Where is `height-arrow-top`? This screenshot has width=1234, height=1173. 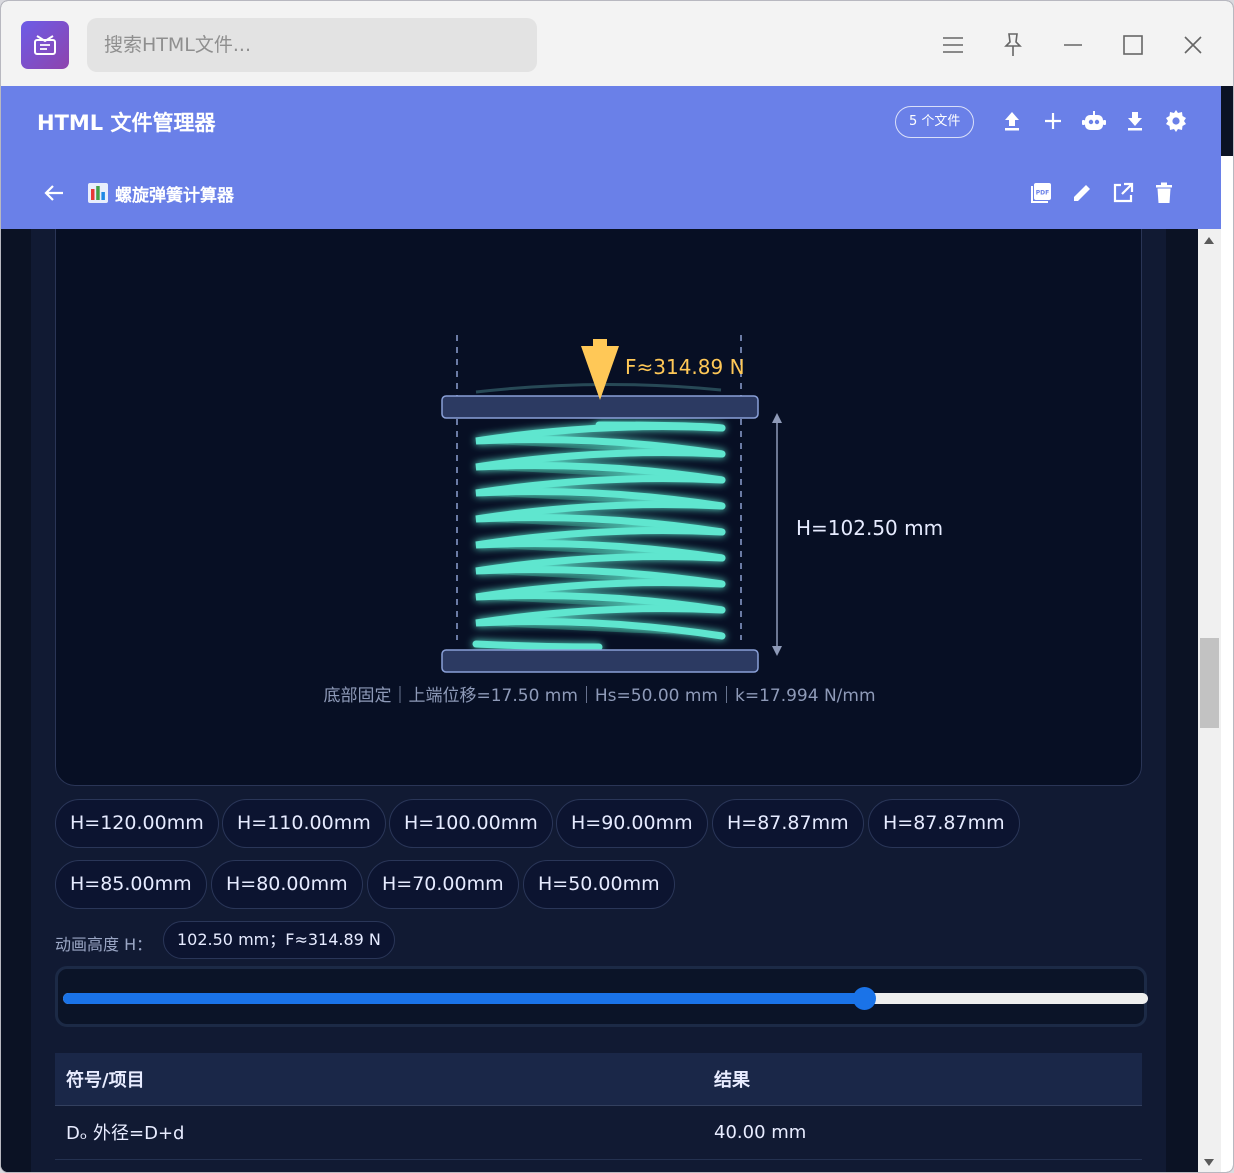
height-arrow-top is located at coordinates (777, 418).